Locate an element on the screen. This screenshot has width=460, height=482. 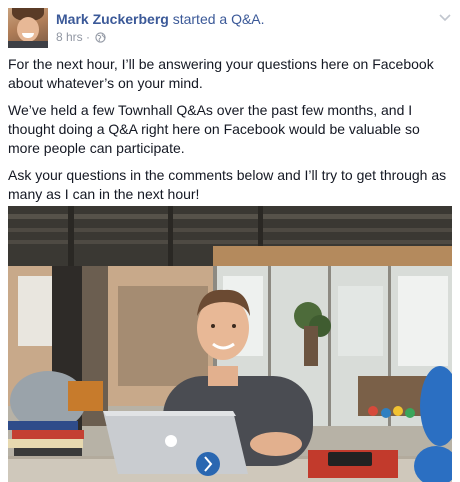
post-action-text: started a Q&A. is located at coordinates (218, 19).